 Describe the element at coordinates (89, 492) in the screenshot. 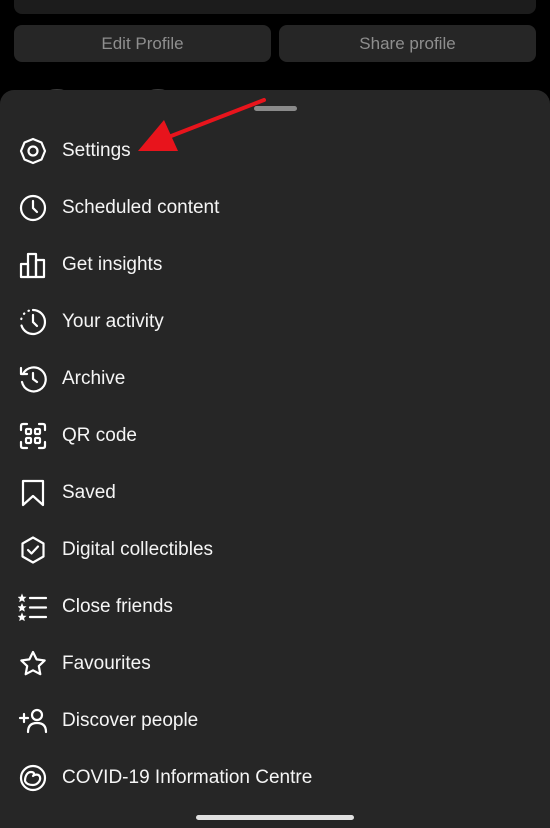

I see `menu-item-label: Saved` at that location.